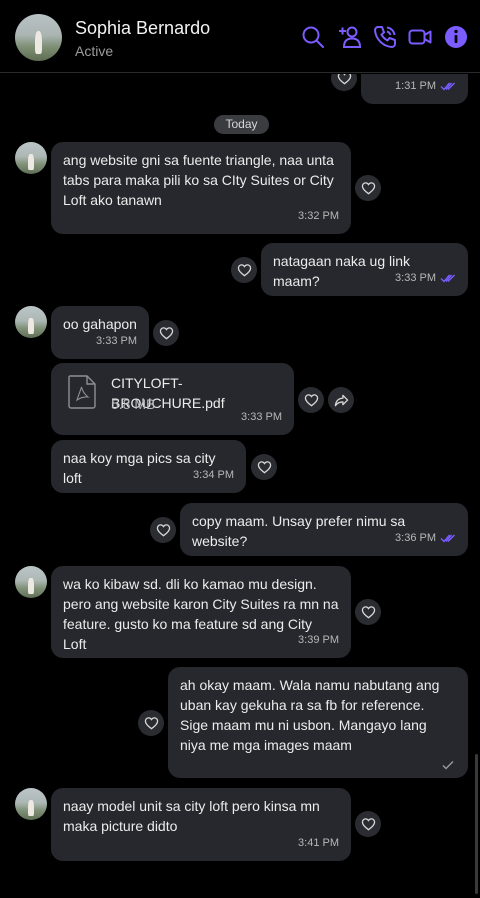 The width and height of the screenshot is (480, 898). I want to click on scrollbar, so click(476, 824).